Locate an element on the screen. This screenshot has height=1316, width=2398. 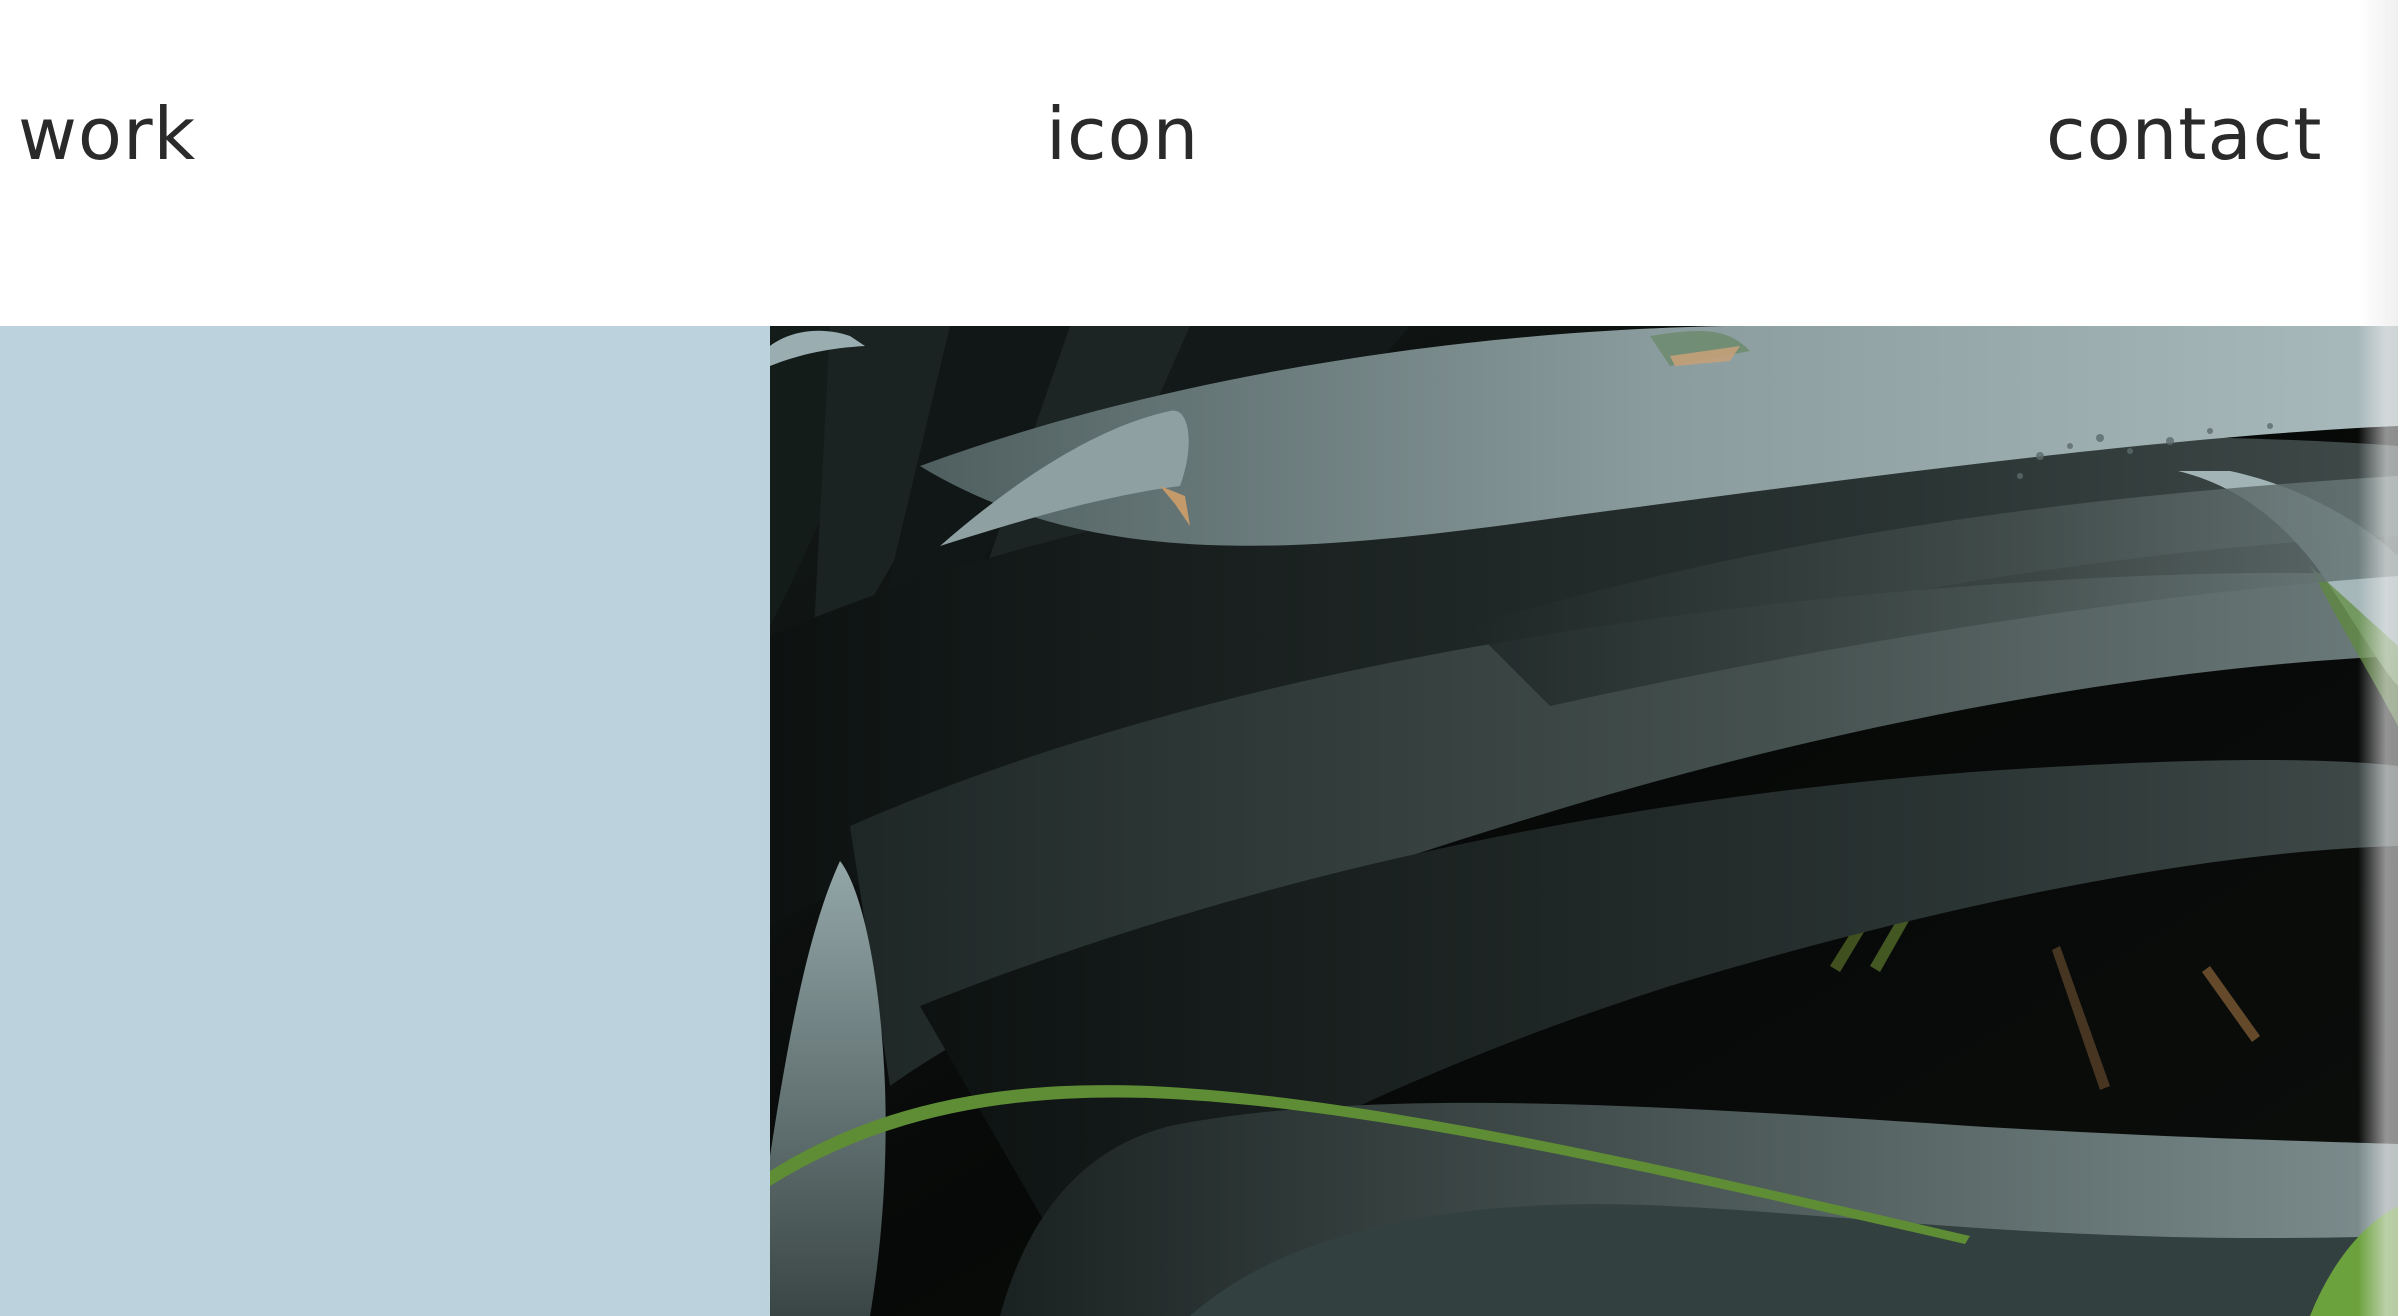
nav-link-icon: icon is located at coordinates (1122, 134).